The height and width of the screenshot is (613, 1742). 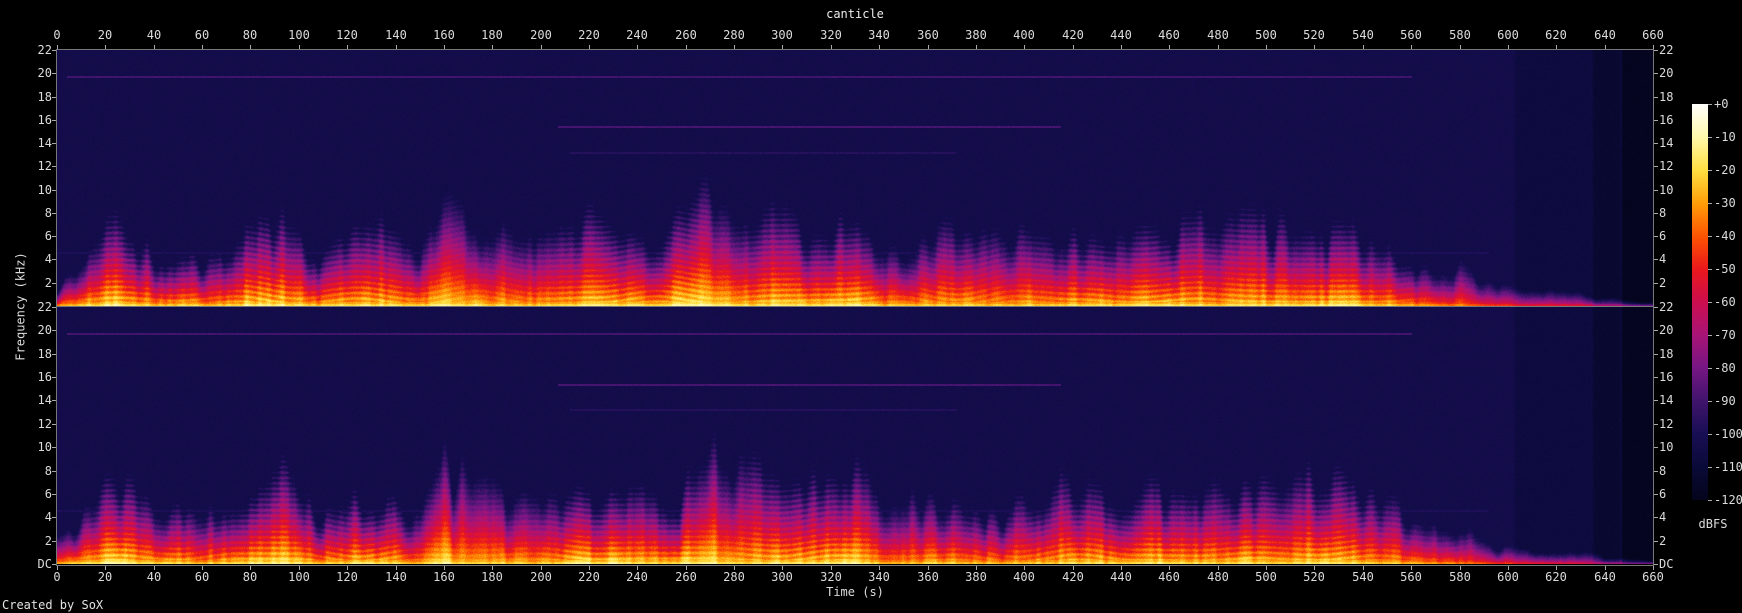 What do you see at coordinates (1725, 170) in the screenshot?
I see `colorbar-tick-label: -20` at bounding box center [1725, 170].